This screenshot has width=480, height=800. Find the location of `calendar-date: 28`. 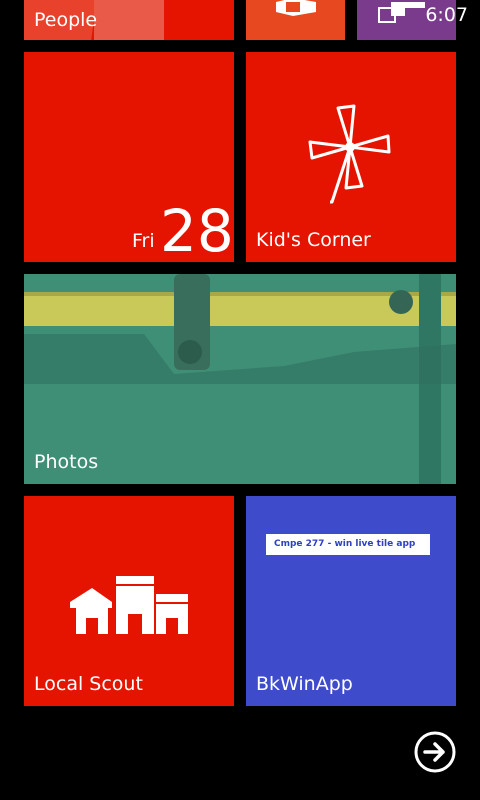

calendar-date: 28 is located at coordinates (197, 229).